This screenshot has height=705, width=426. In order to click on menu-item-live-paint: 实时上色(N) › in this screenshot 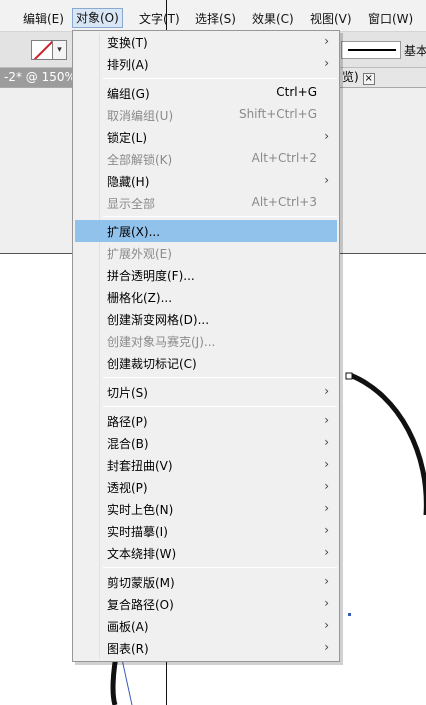, I will do `click(206, 509)`.